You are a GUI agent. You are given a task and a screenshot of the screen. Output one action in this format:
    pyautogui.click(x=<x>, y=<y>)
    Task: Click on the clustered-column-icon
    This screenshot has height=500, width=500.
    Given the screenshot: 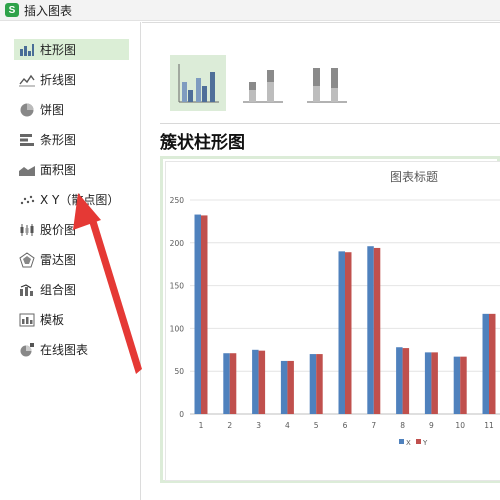 What is the action you would take?
    pyautogui.click(x=198, y=83)
    